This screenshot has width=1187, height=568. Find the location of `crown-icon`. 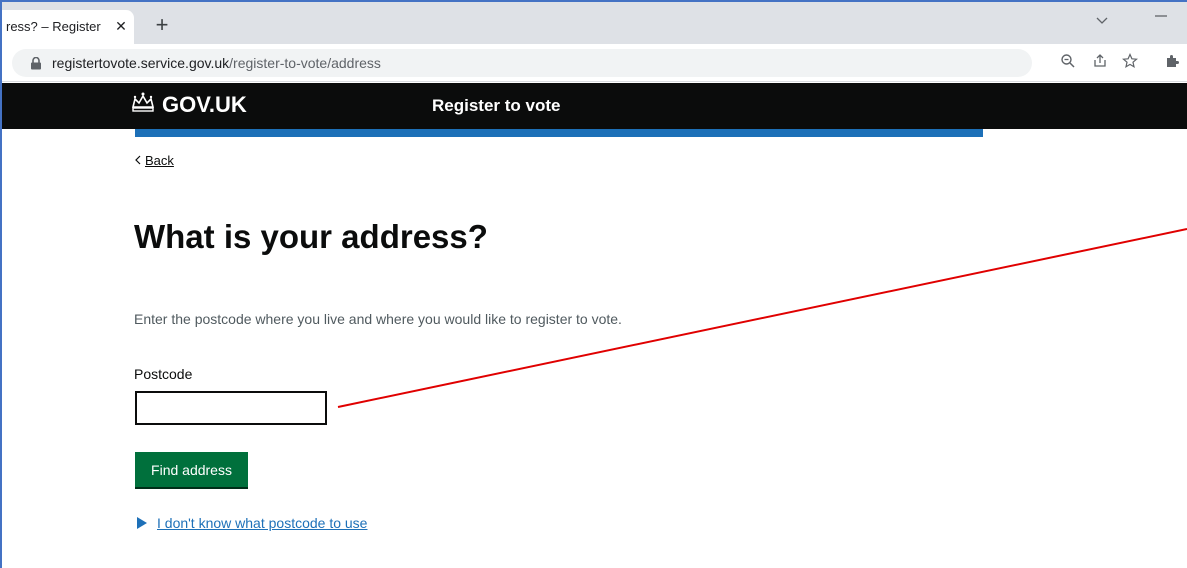

crown-icon is located at coordinates (143, 105).